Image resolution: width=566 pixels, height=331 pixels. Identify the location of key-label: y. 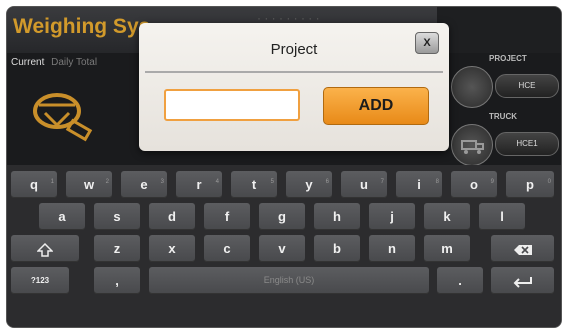
(309, 184).